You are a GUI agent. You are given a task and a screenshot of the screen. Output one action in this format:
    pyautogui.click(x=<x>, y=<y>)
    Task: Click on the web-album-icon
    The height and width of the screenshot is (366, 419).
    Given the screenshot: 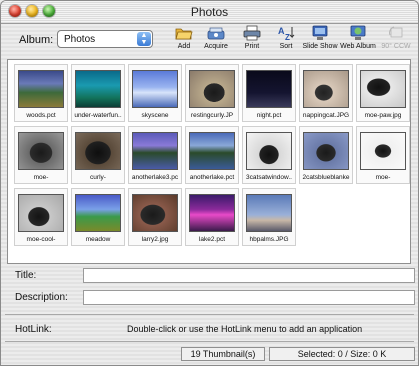 What is the action you would take?
    pyautogui.click(x=358, y=32)
    